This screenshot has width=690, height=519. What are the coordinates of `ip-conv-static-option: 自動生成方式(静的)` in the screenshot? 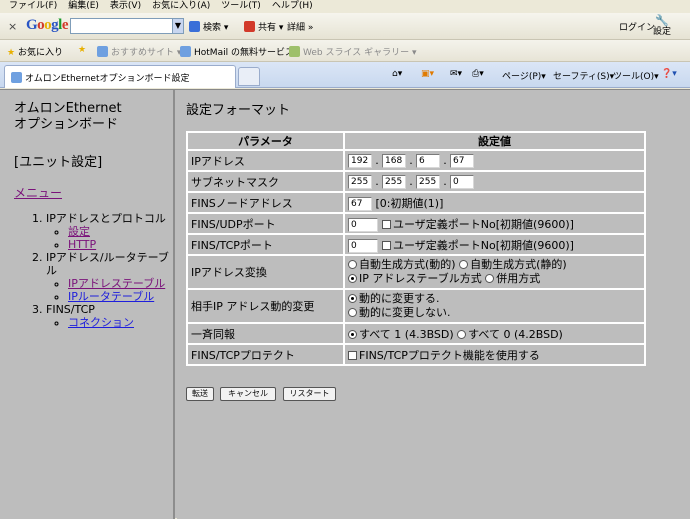 It's located at (513, 264).